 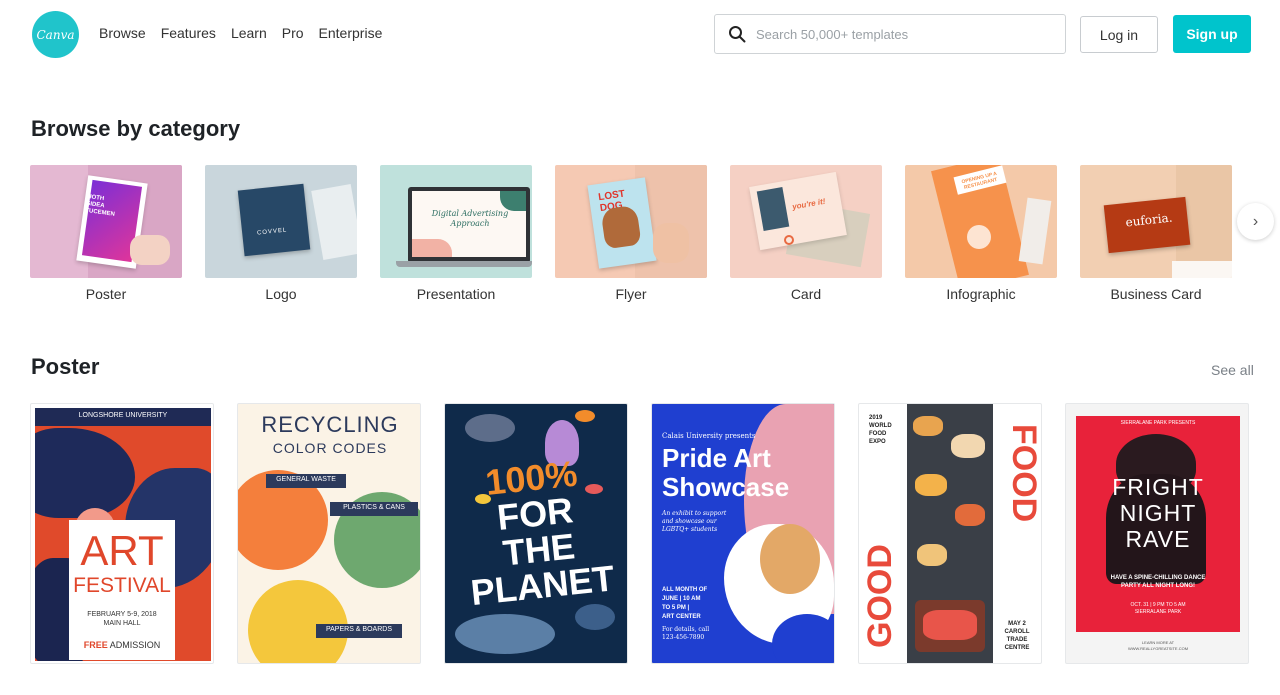 I want to click on category-label: Business Card, so click(x=1156, y=294).